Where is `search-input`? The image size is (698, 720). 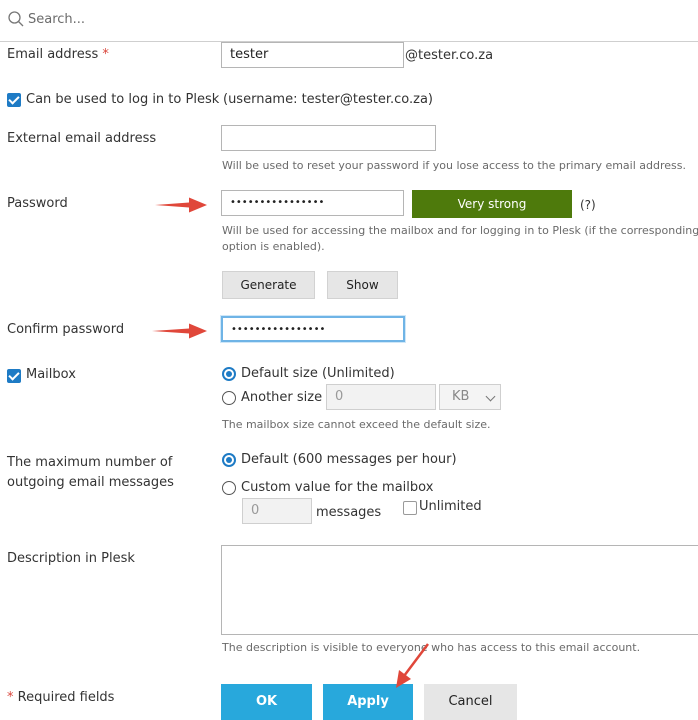
search-input is located at coordinates (178, 19).